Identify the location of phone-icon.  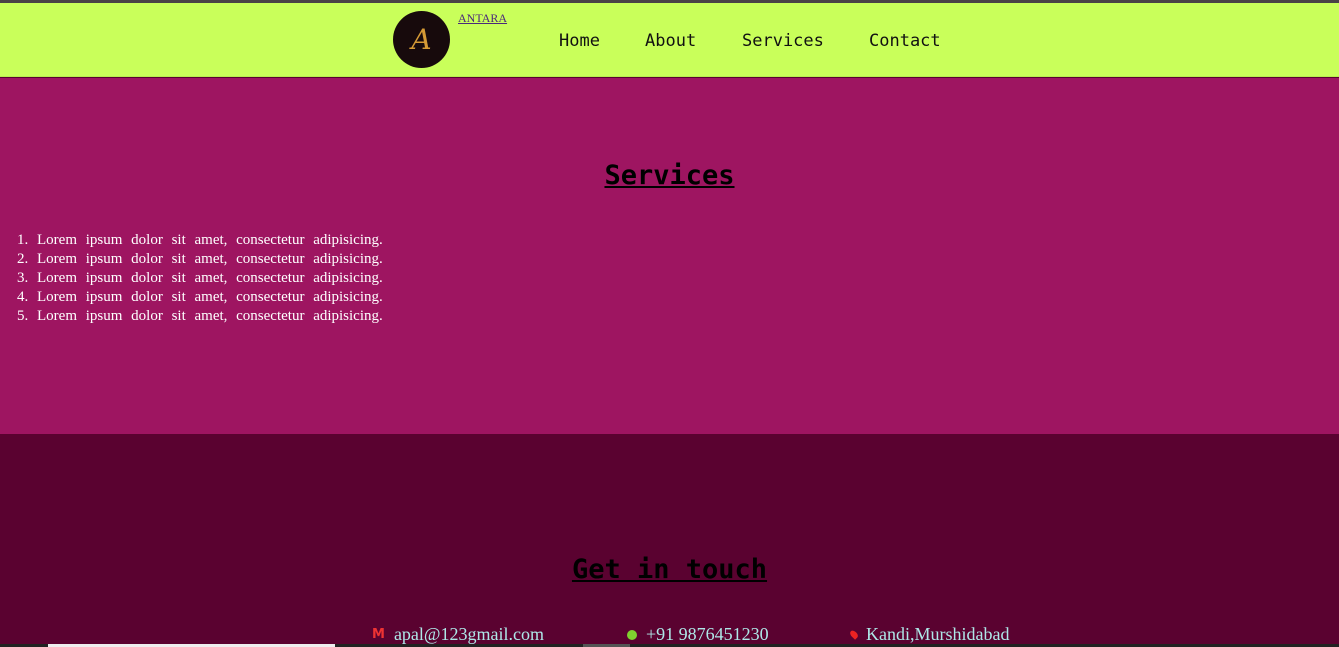
(632, 634).